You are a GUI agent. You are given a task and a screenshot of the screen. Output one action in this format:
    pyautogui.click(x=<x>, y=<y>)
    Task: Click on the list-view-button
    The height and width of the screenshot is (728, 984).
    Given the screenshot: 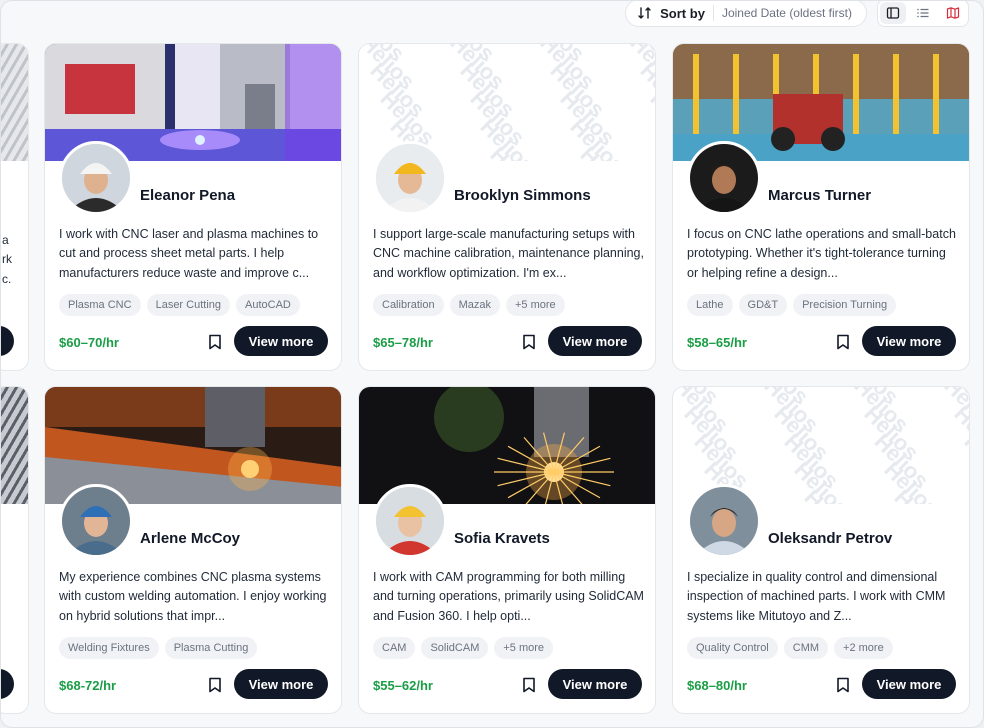 What is the action you would take?
    pyautogui.click(x=923, y=13)
    